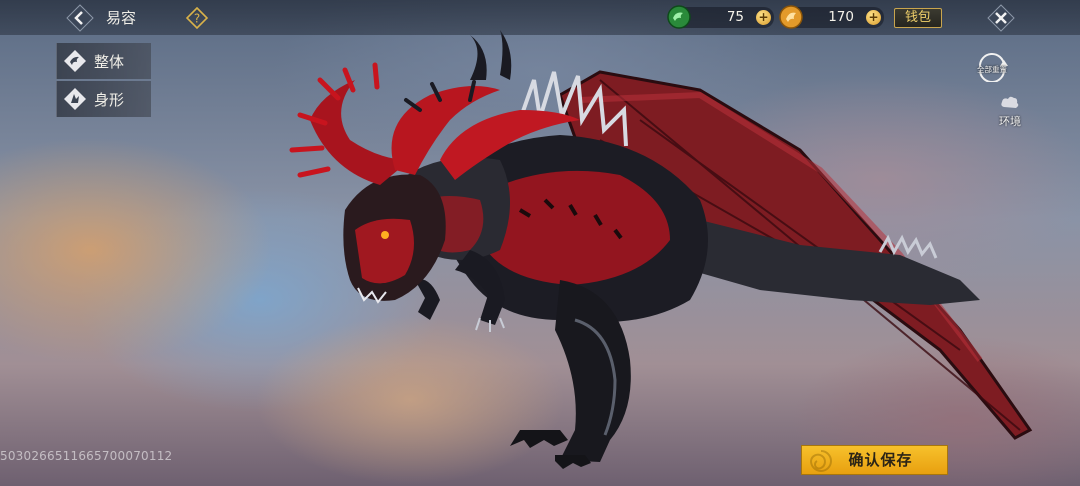 The height and width of the screenshot is (486, 1080). Describe the element at coordinates (109, 62) in the screenshot. I see `tab-whole-label: 整体` at that location.